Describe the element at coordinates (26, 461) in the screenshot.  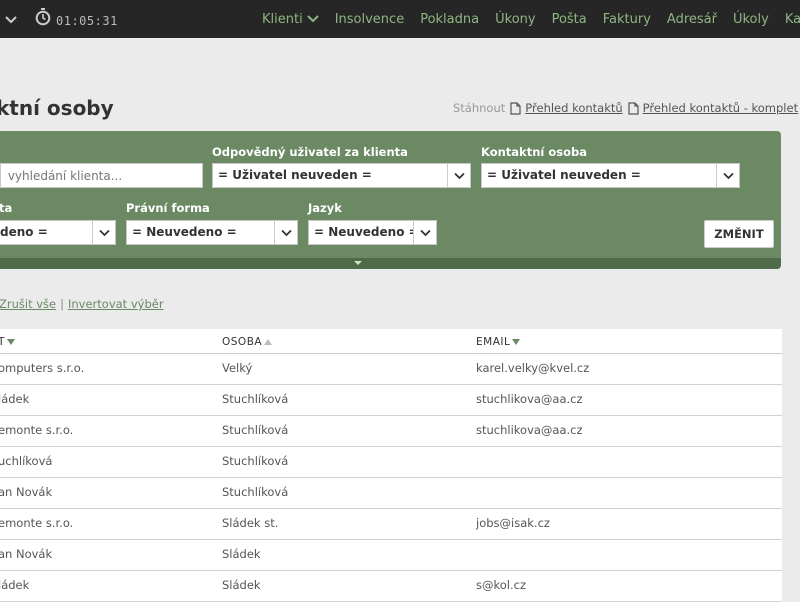
I see `cell-client: uchlíková` at that location.